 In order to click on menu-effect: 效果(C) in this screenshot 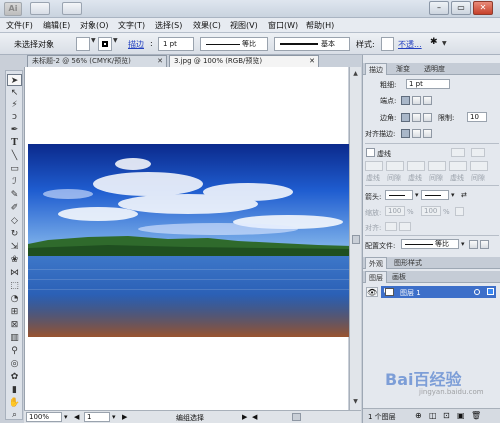, I will do `click(207, 25)`.